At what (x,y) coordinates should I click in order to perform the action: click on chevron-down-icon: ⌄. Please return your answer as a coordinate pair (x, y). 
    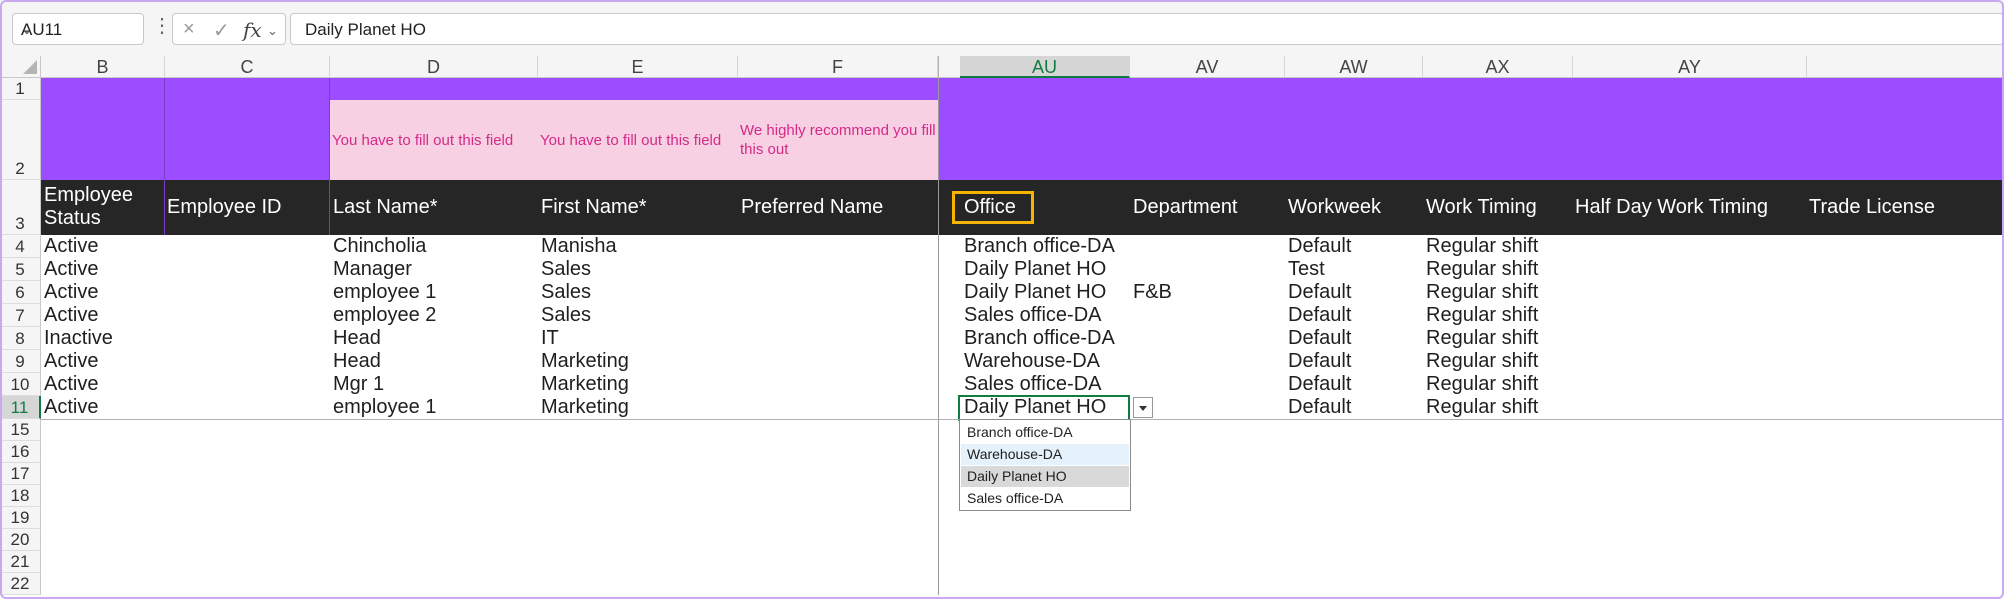
    Looking at the image, I should click on (78, 29).